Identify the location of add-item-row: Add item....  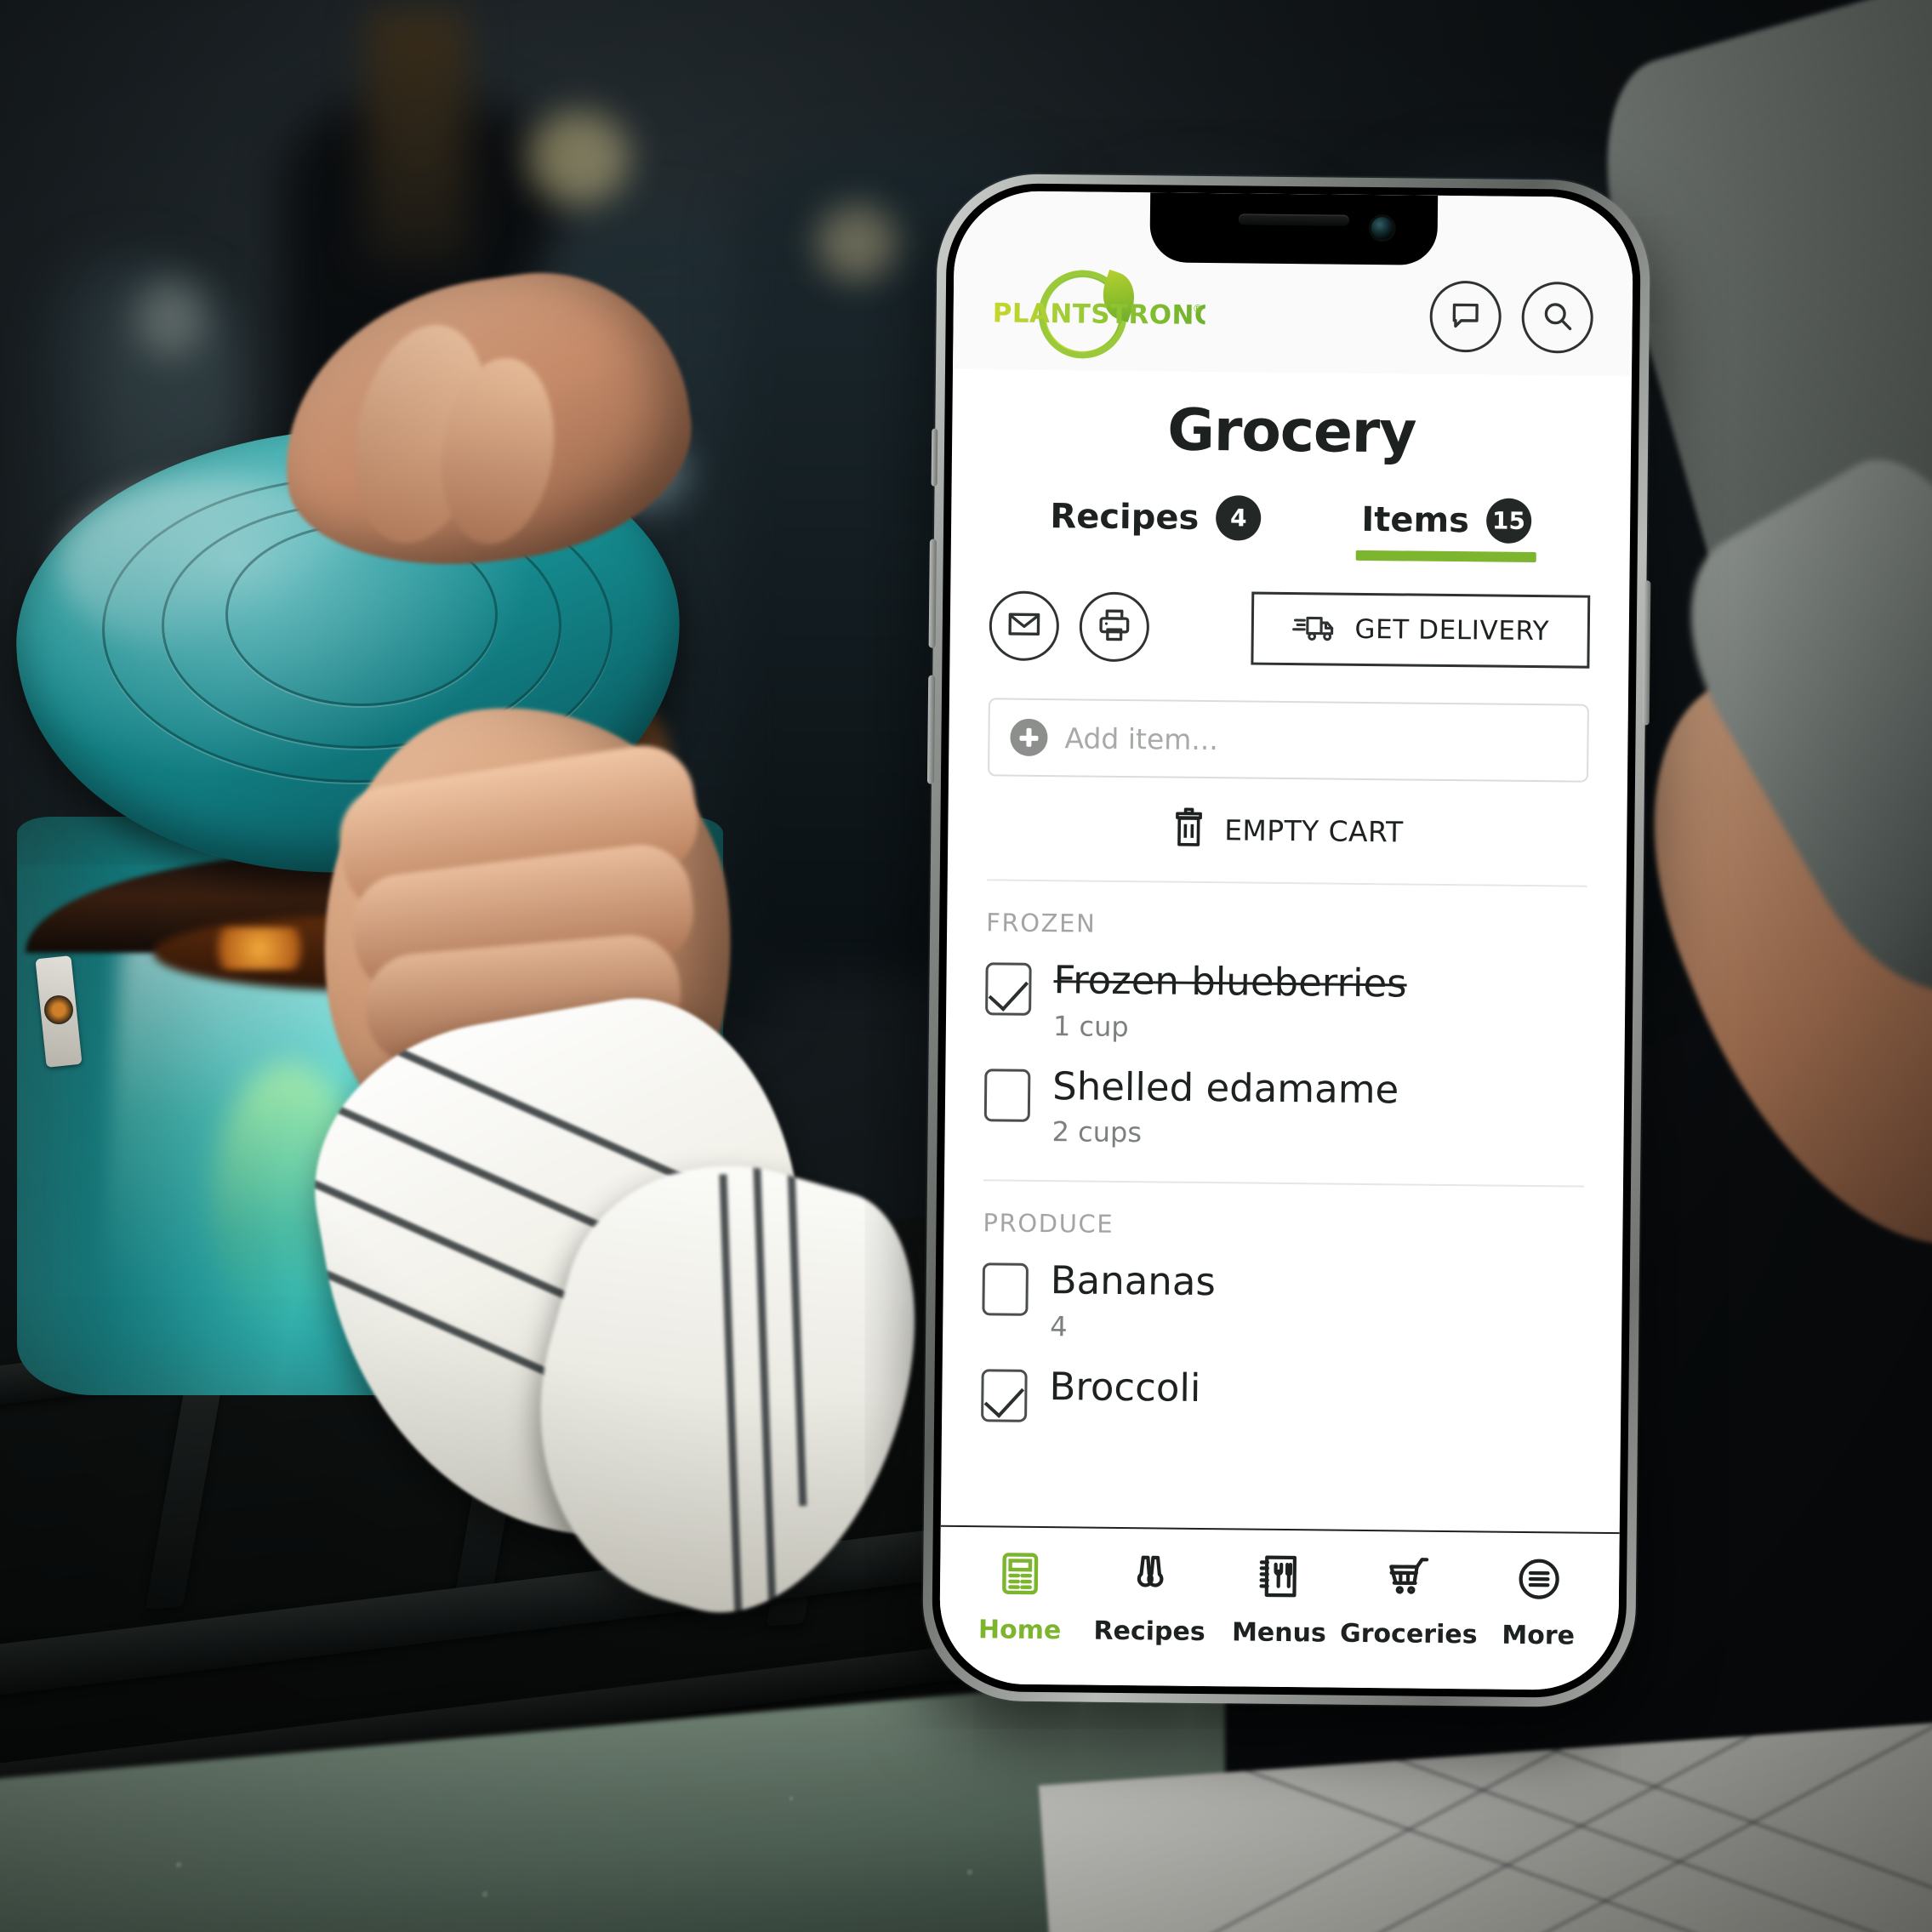
(1288, 740).